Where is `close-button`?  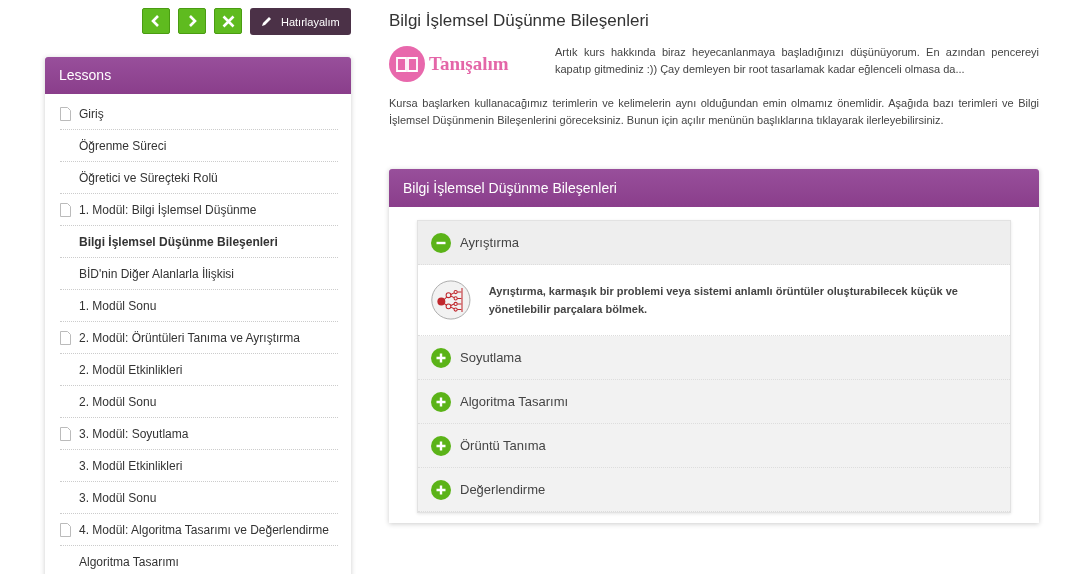
close-button is located at coordinates (228, 21).